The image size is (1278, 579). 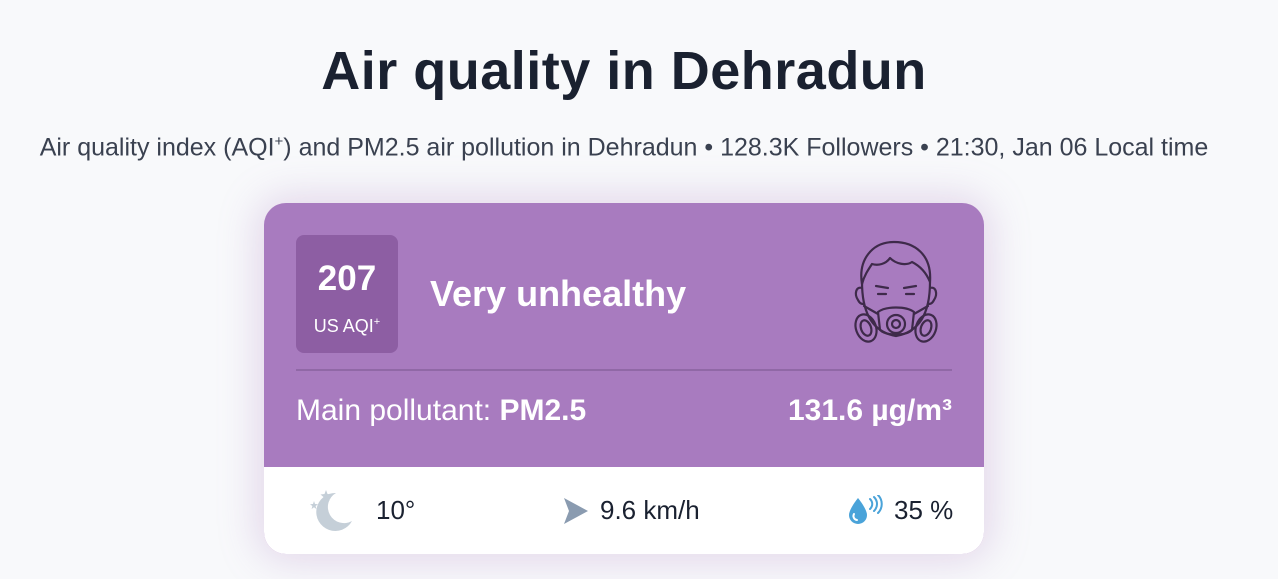 I want to click on weather-temperature: 10°, so click(x=361, y=510).